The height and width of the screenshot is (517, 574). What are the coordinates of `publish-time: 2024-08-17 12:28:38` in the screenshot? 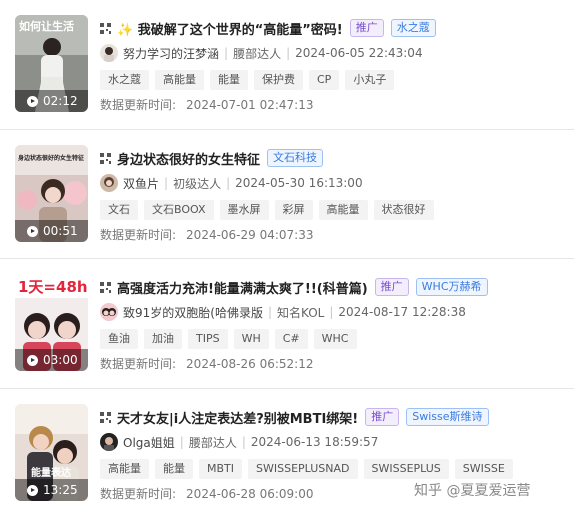 It's located at (402, 312).